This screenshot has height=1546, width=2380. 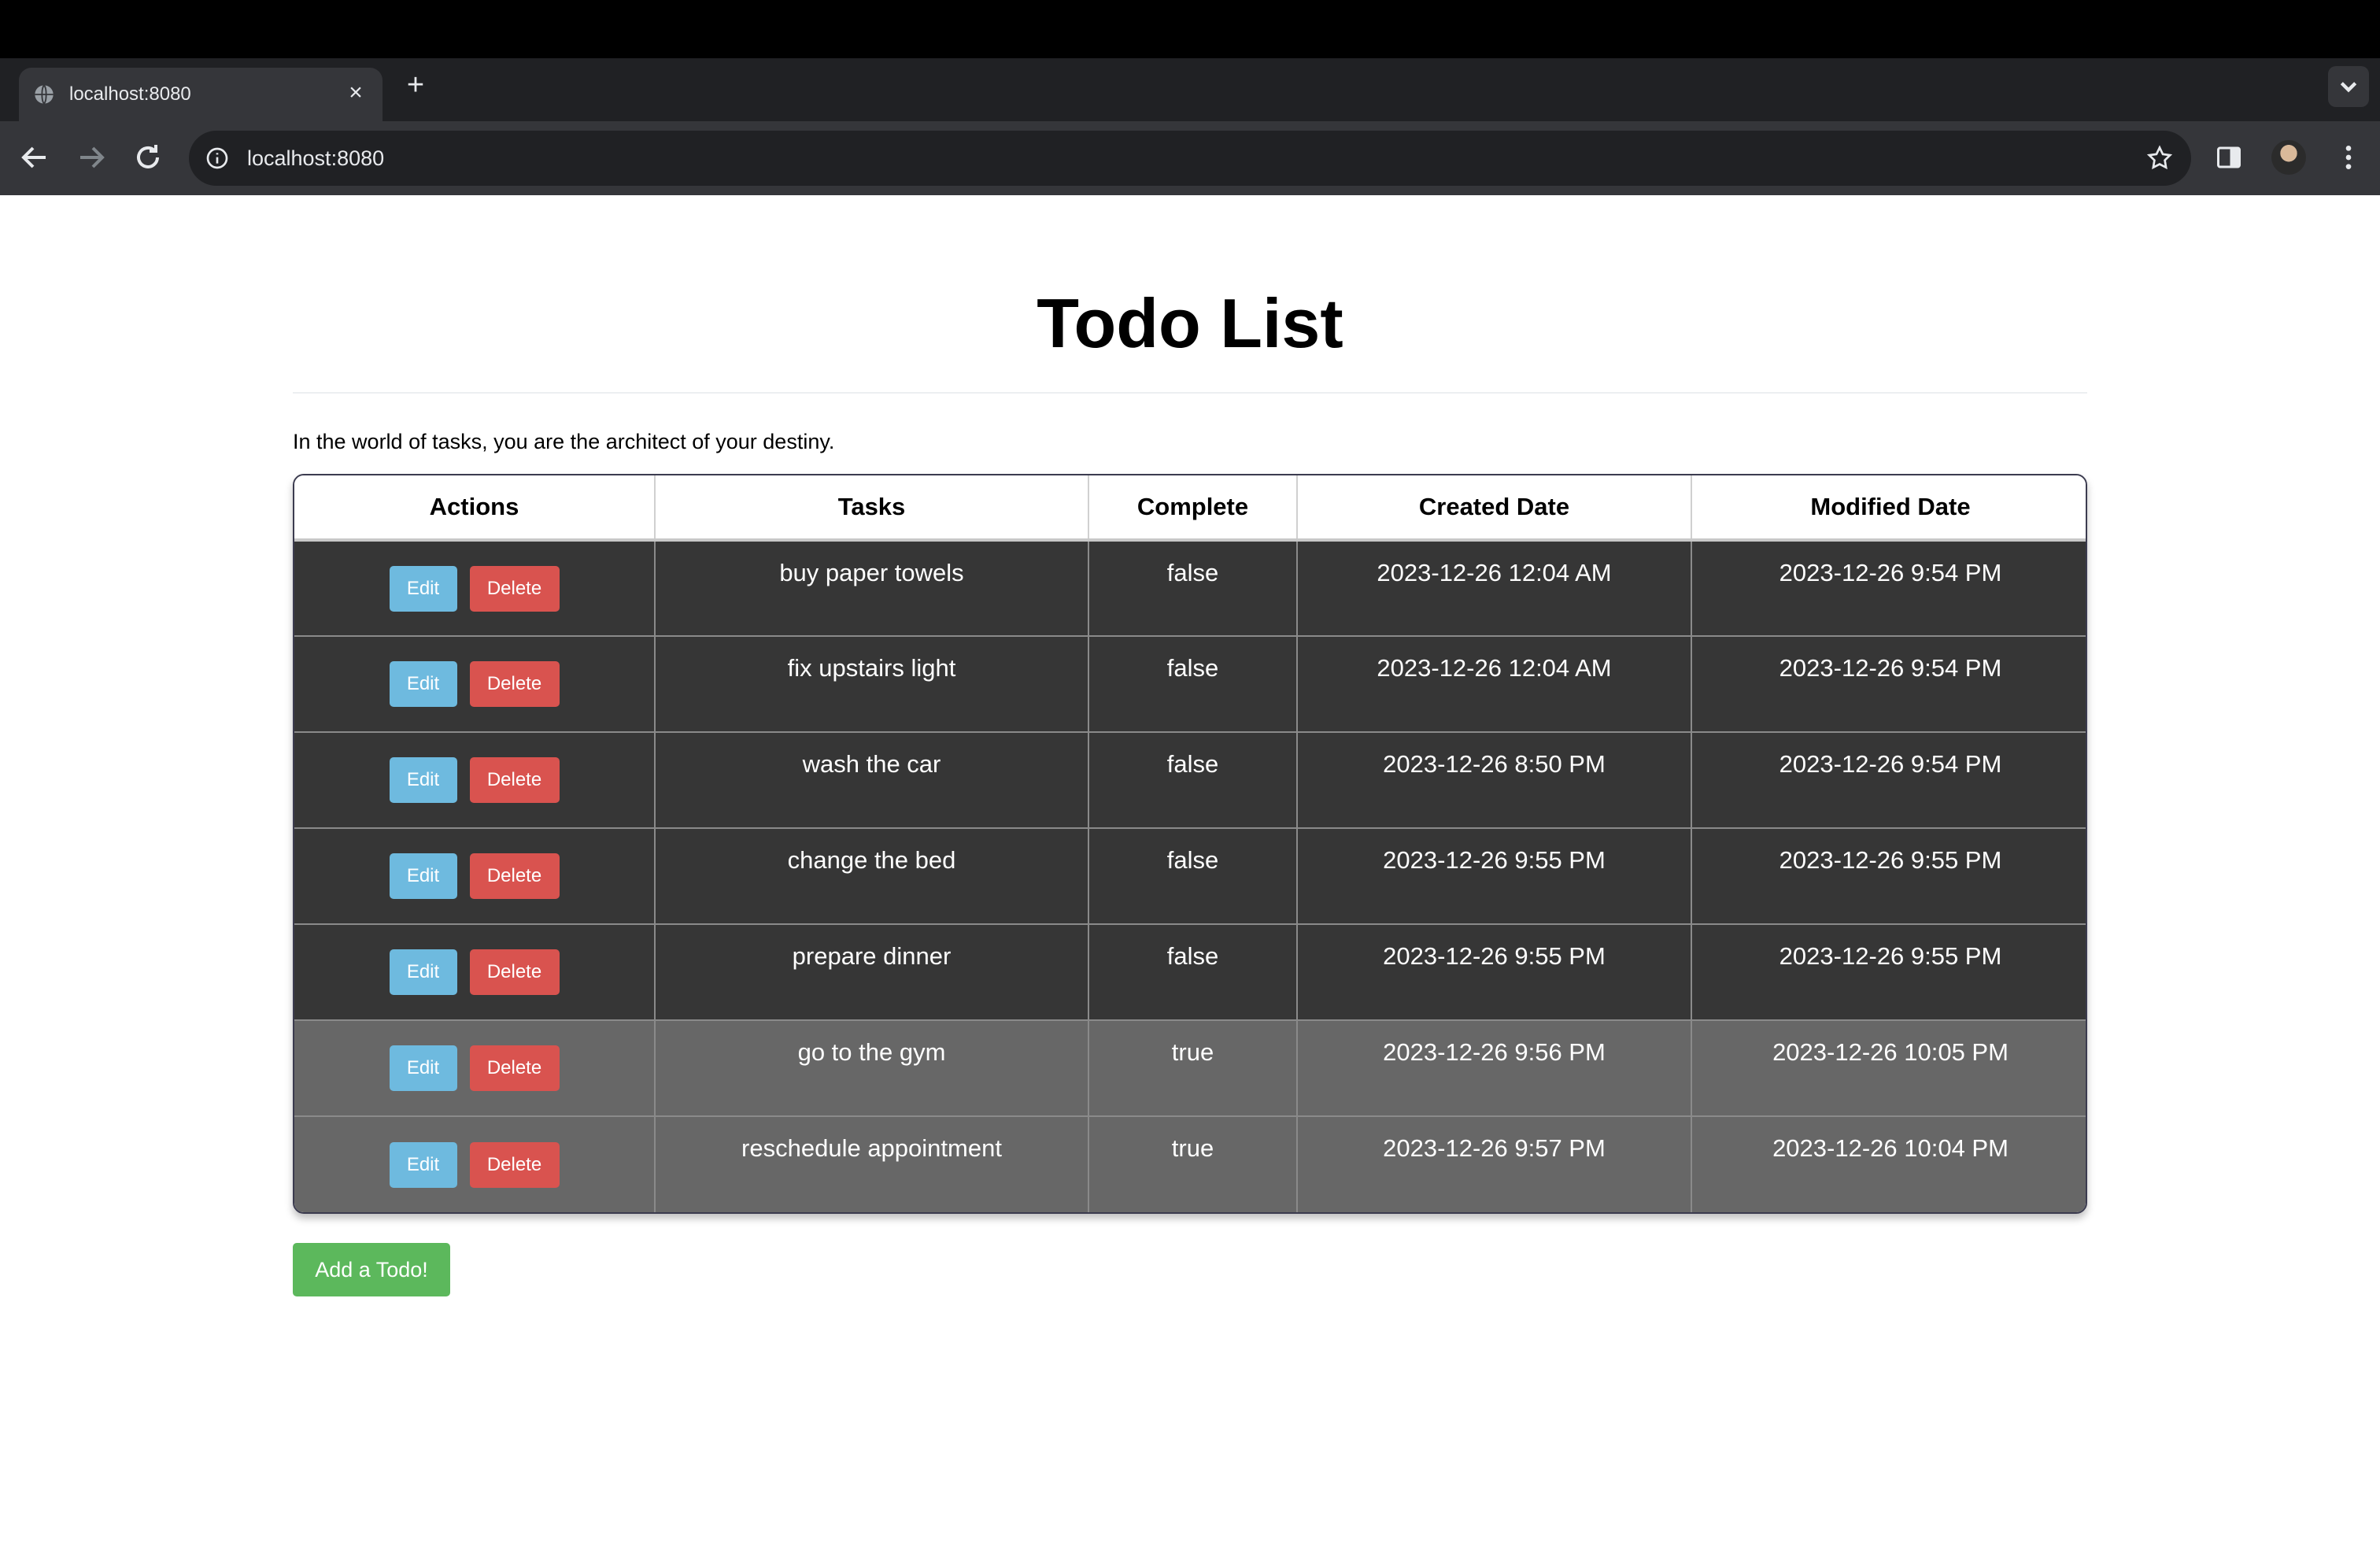 What do you see at coordinates (148, 157) in the screenshot?
I see `reload-icon` at bounding box center [148, 157].